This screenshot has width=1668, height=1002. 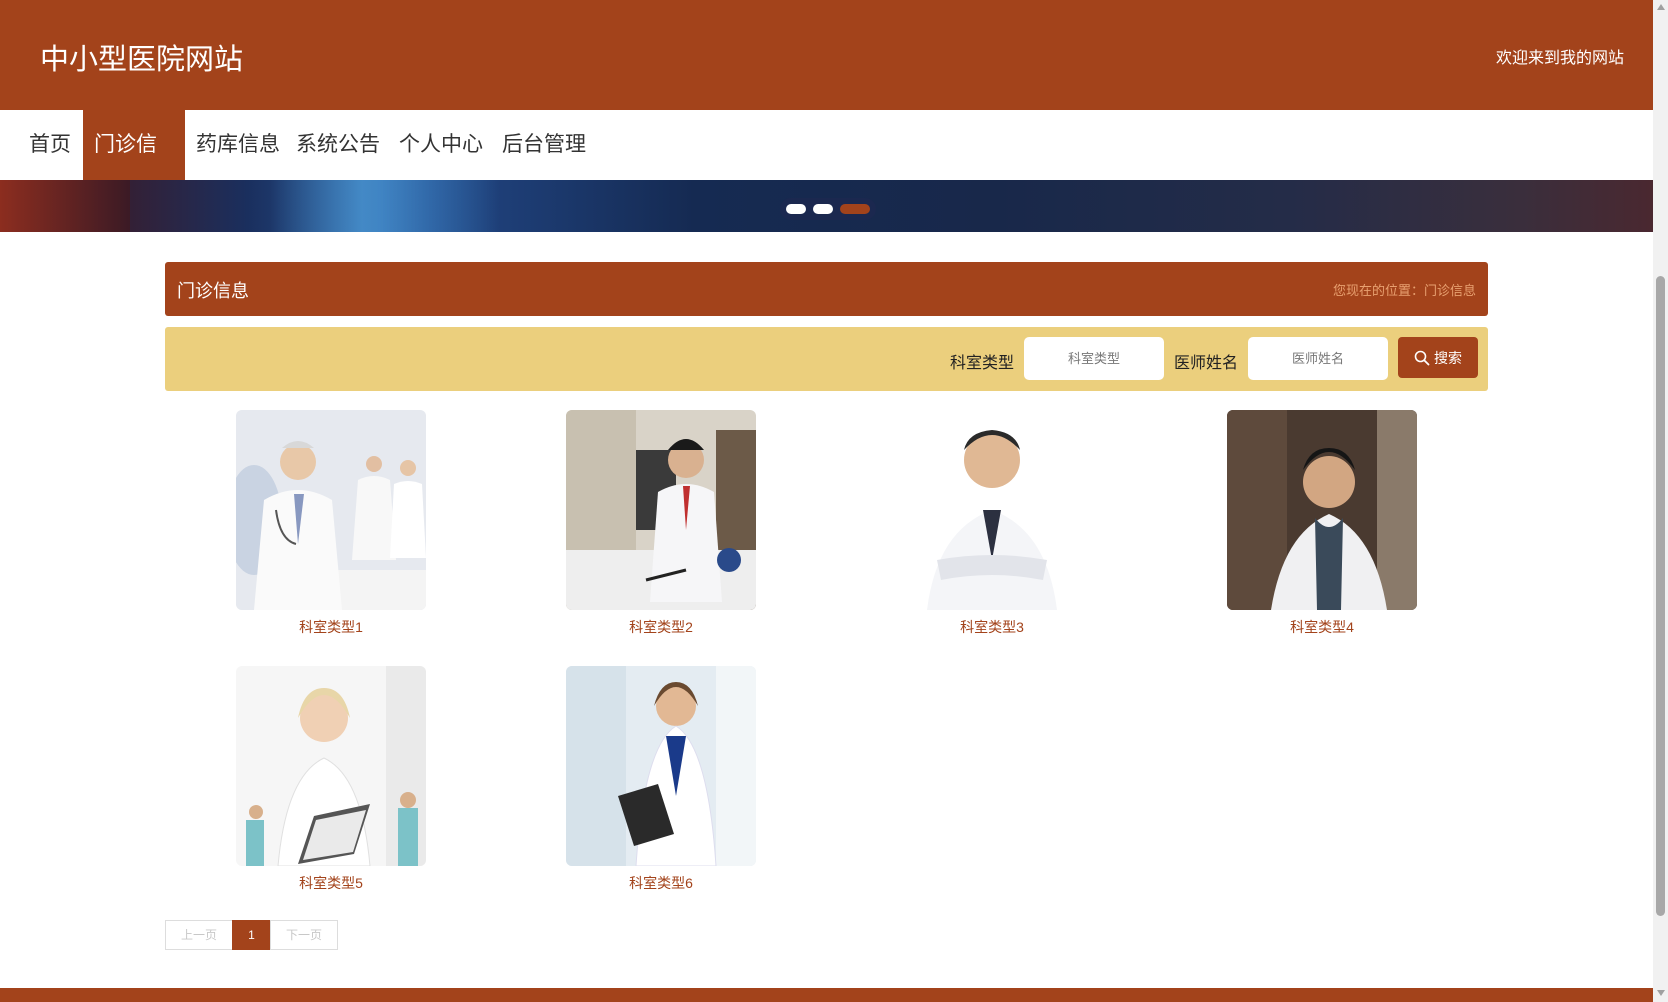 What do you see at coordinates (992, 627) in the screenshot?
I see `card-label: 科室类型3` at bounding box center [992, 627].